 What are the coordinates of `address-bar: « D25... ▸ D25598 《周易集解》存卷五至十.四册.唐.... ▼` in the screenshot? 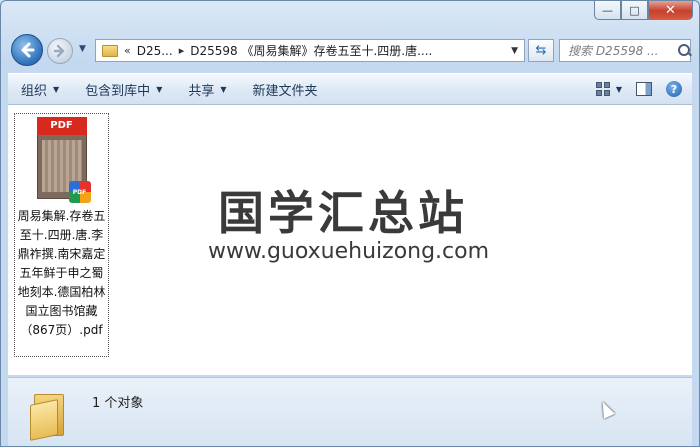 It's located at (310, 50).